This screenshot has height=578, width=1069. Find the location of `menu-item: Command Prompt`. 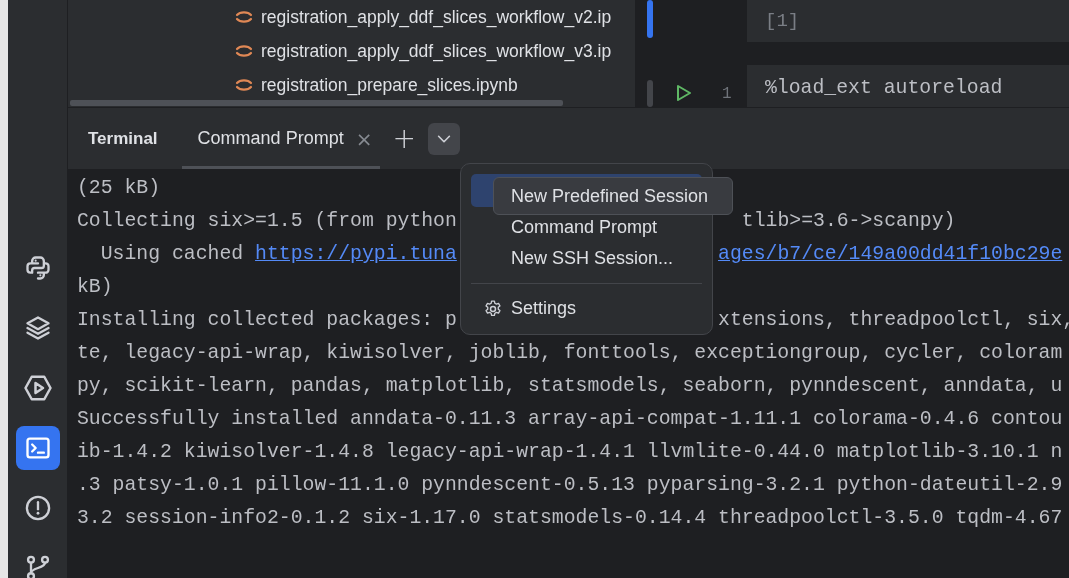

menu-item: Command Prompt is located at coordinates (586, 227).